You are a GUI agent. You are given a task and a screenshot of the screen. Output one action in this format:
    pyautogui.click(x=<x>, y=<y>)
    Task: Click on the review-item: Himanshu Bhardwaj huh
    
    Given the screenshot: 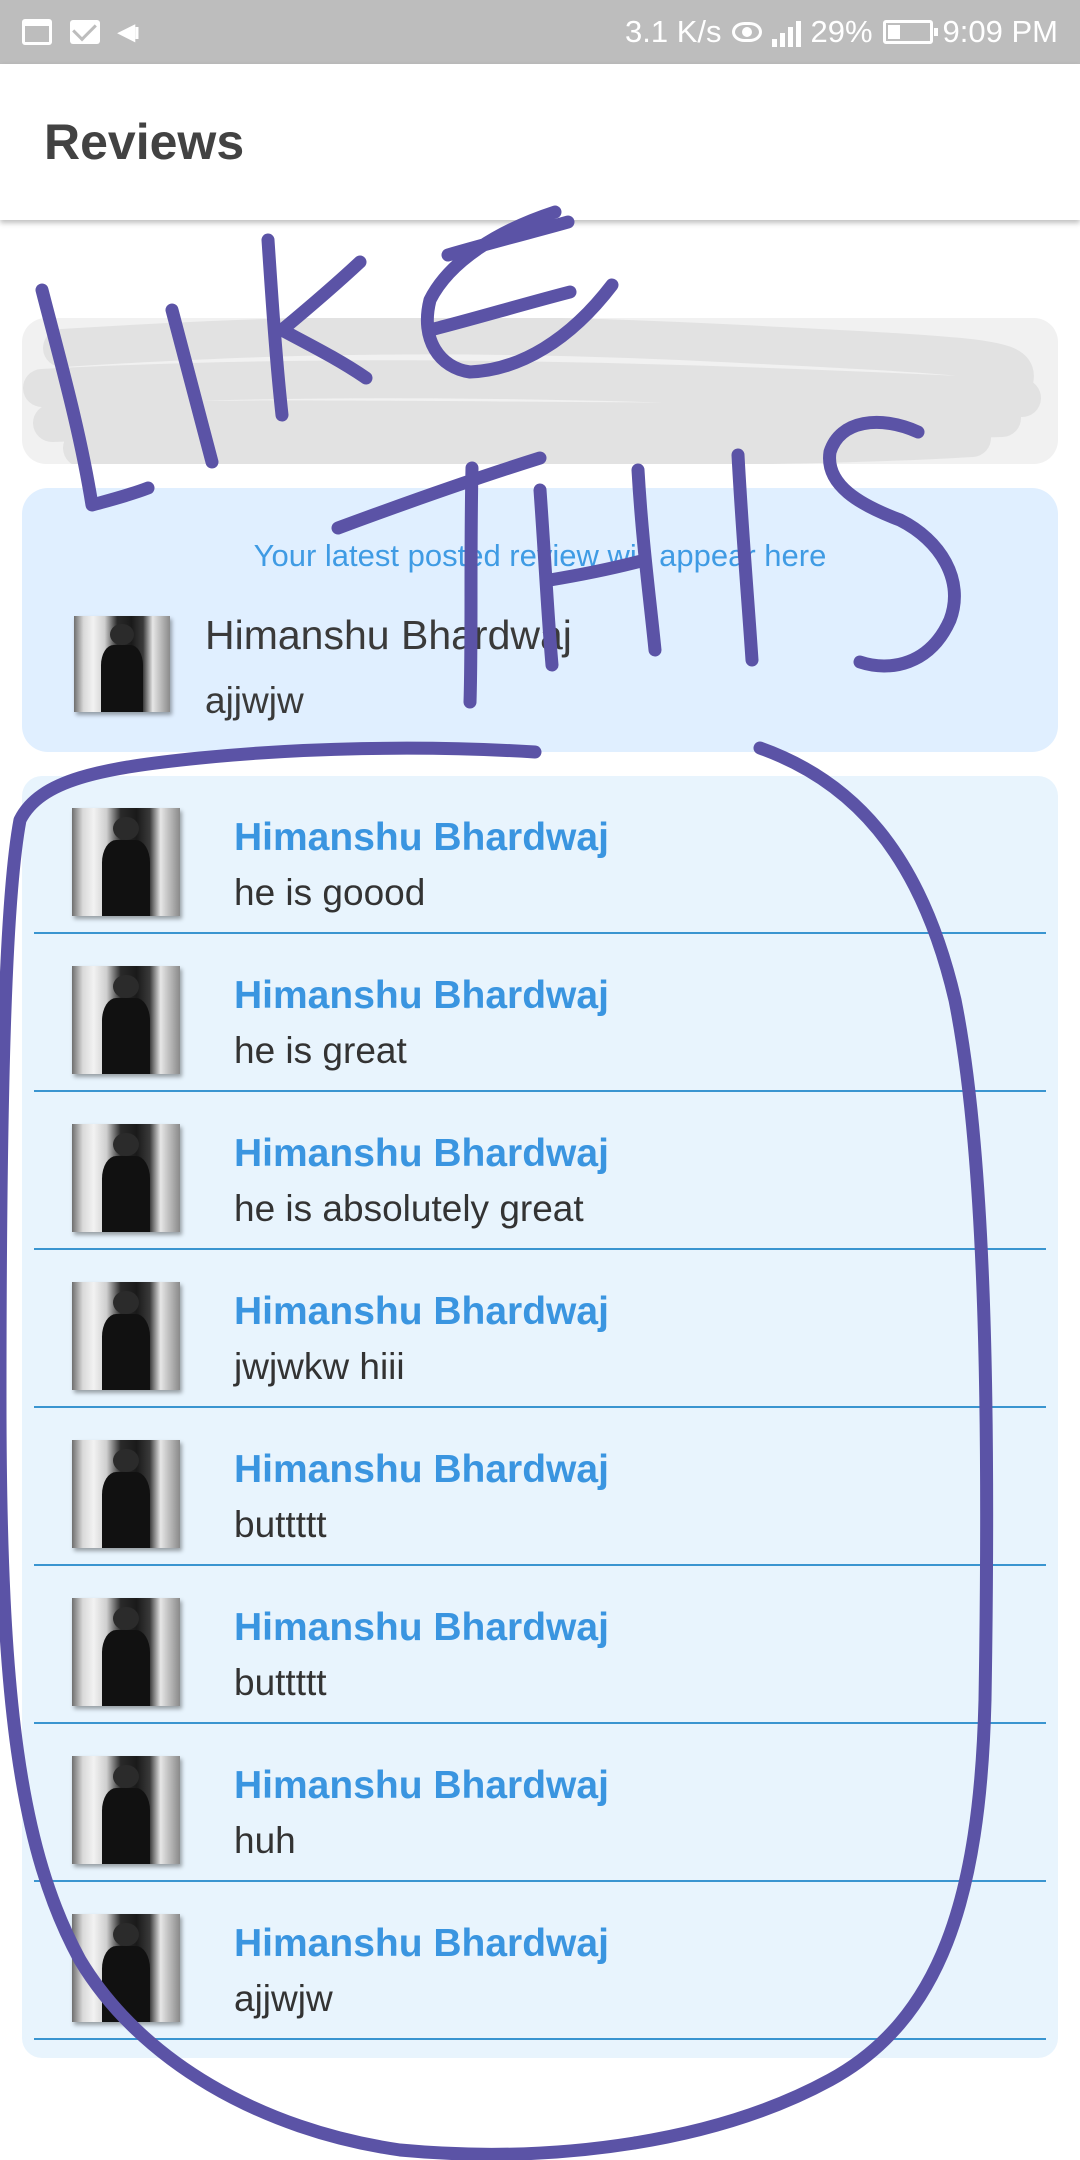 What is the action you would take?
    pyautogui.click(x=540, y=1803)
    